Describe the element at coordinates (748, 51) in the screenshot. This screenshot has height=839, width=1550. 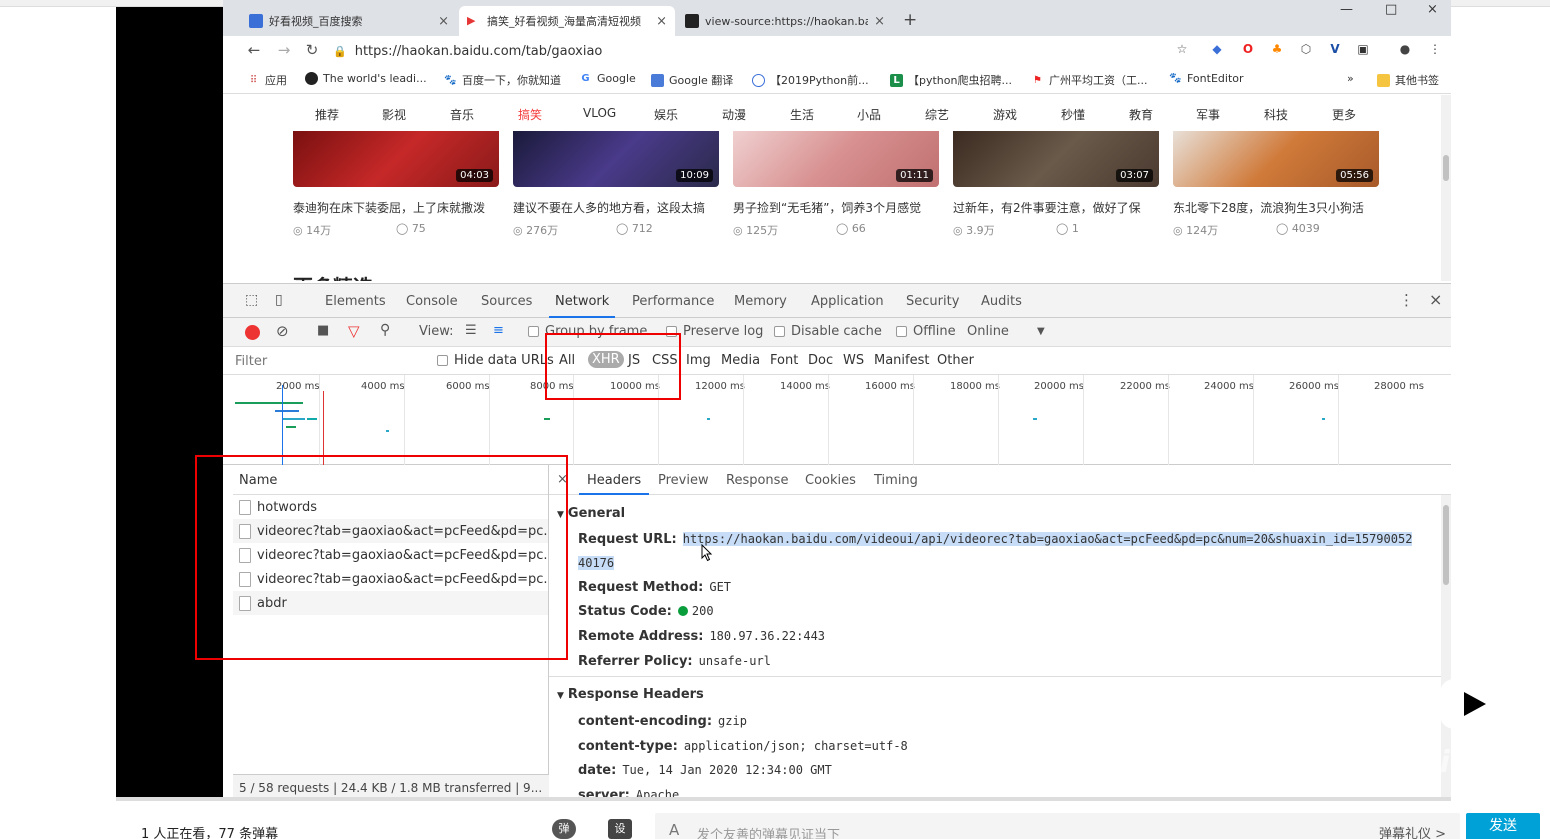
I see `omnibox: 🔒 https://haokan.baidu.com/tab/gaoxiao` at that location.